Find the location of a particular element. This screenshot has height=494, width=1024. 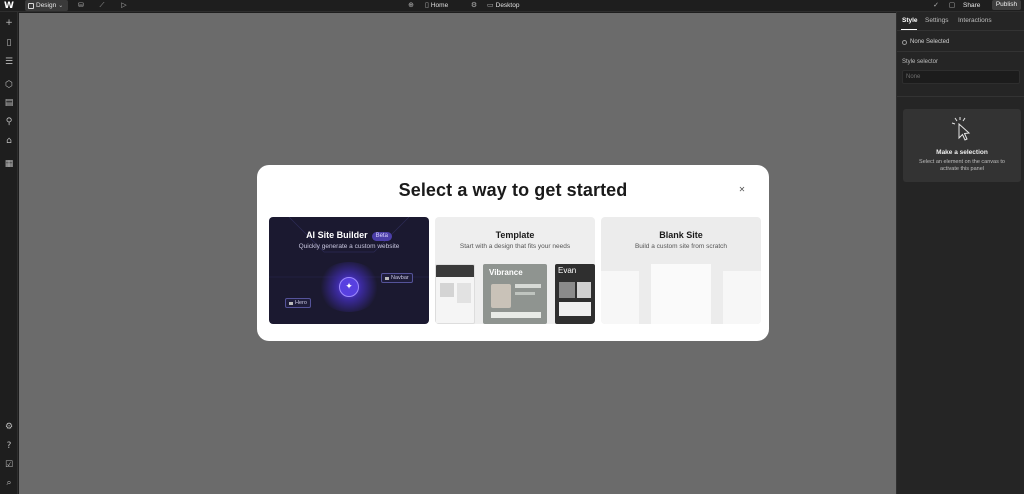

selection-label: None Selected is located at coordinates (930, 42).